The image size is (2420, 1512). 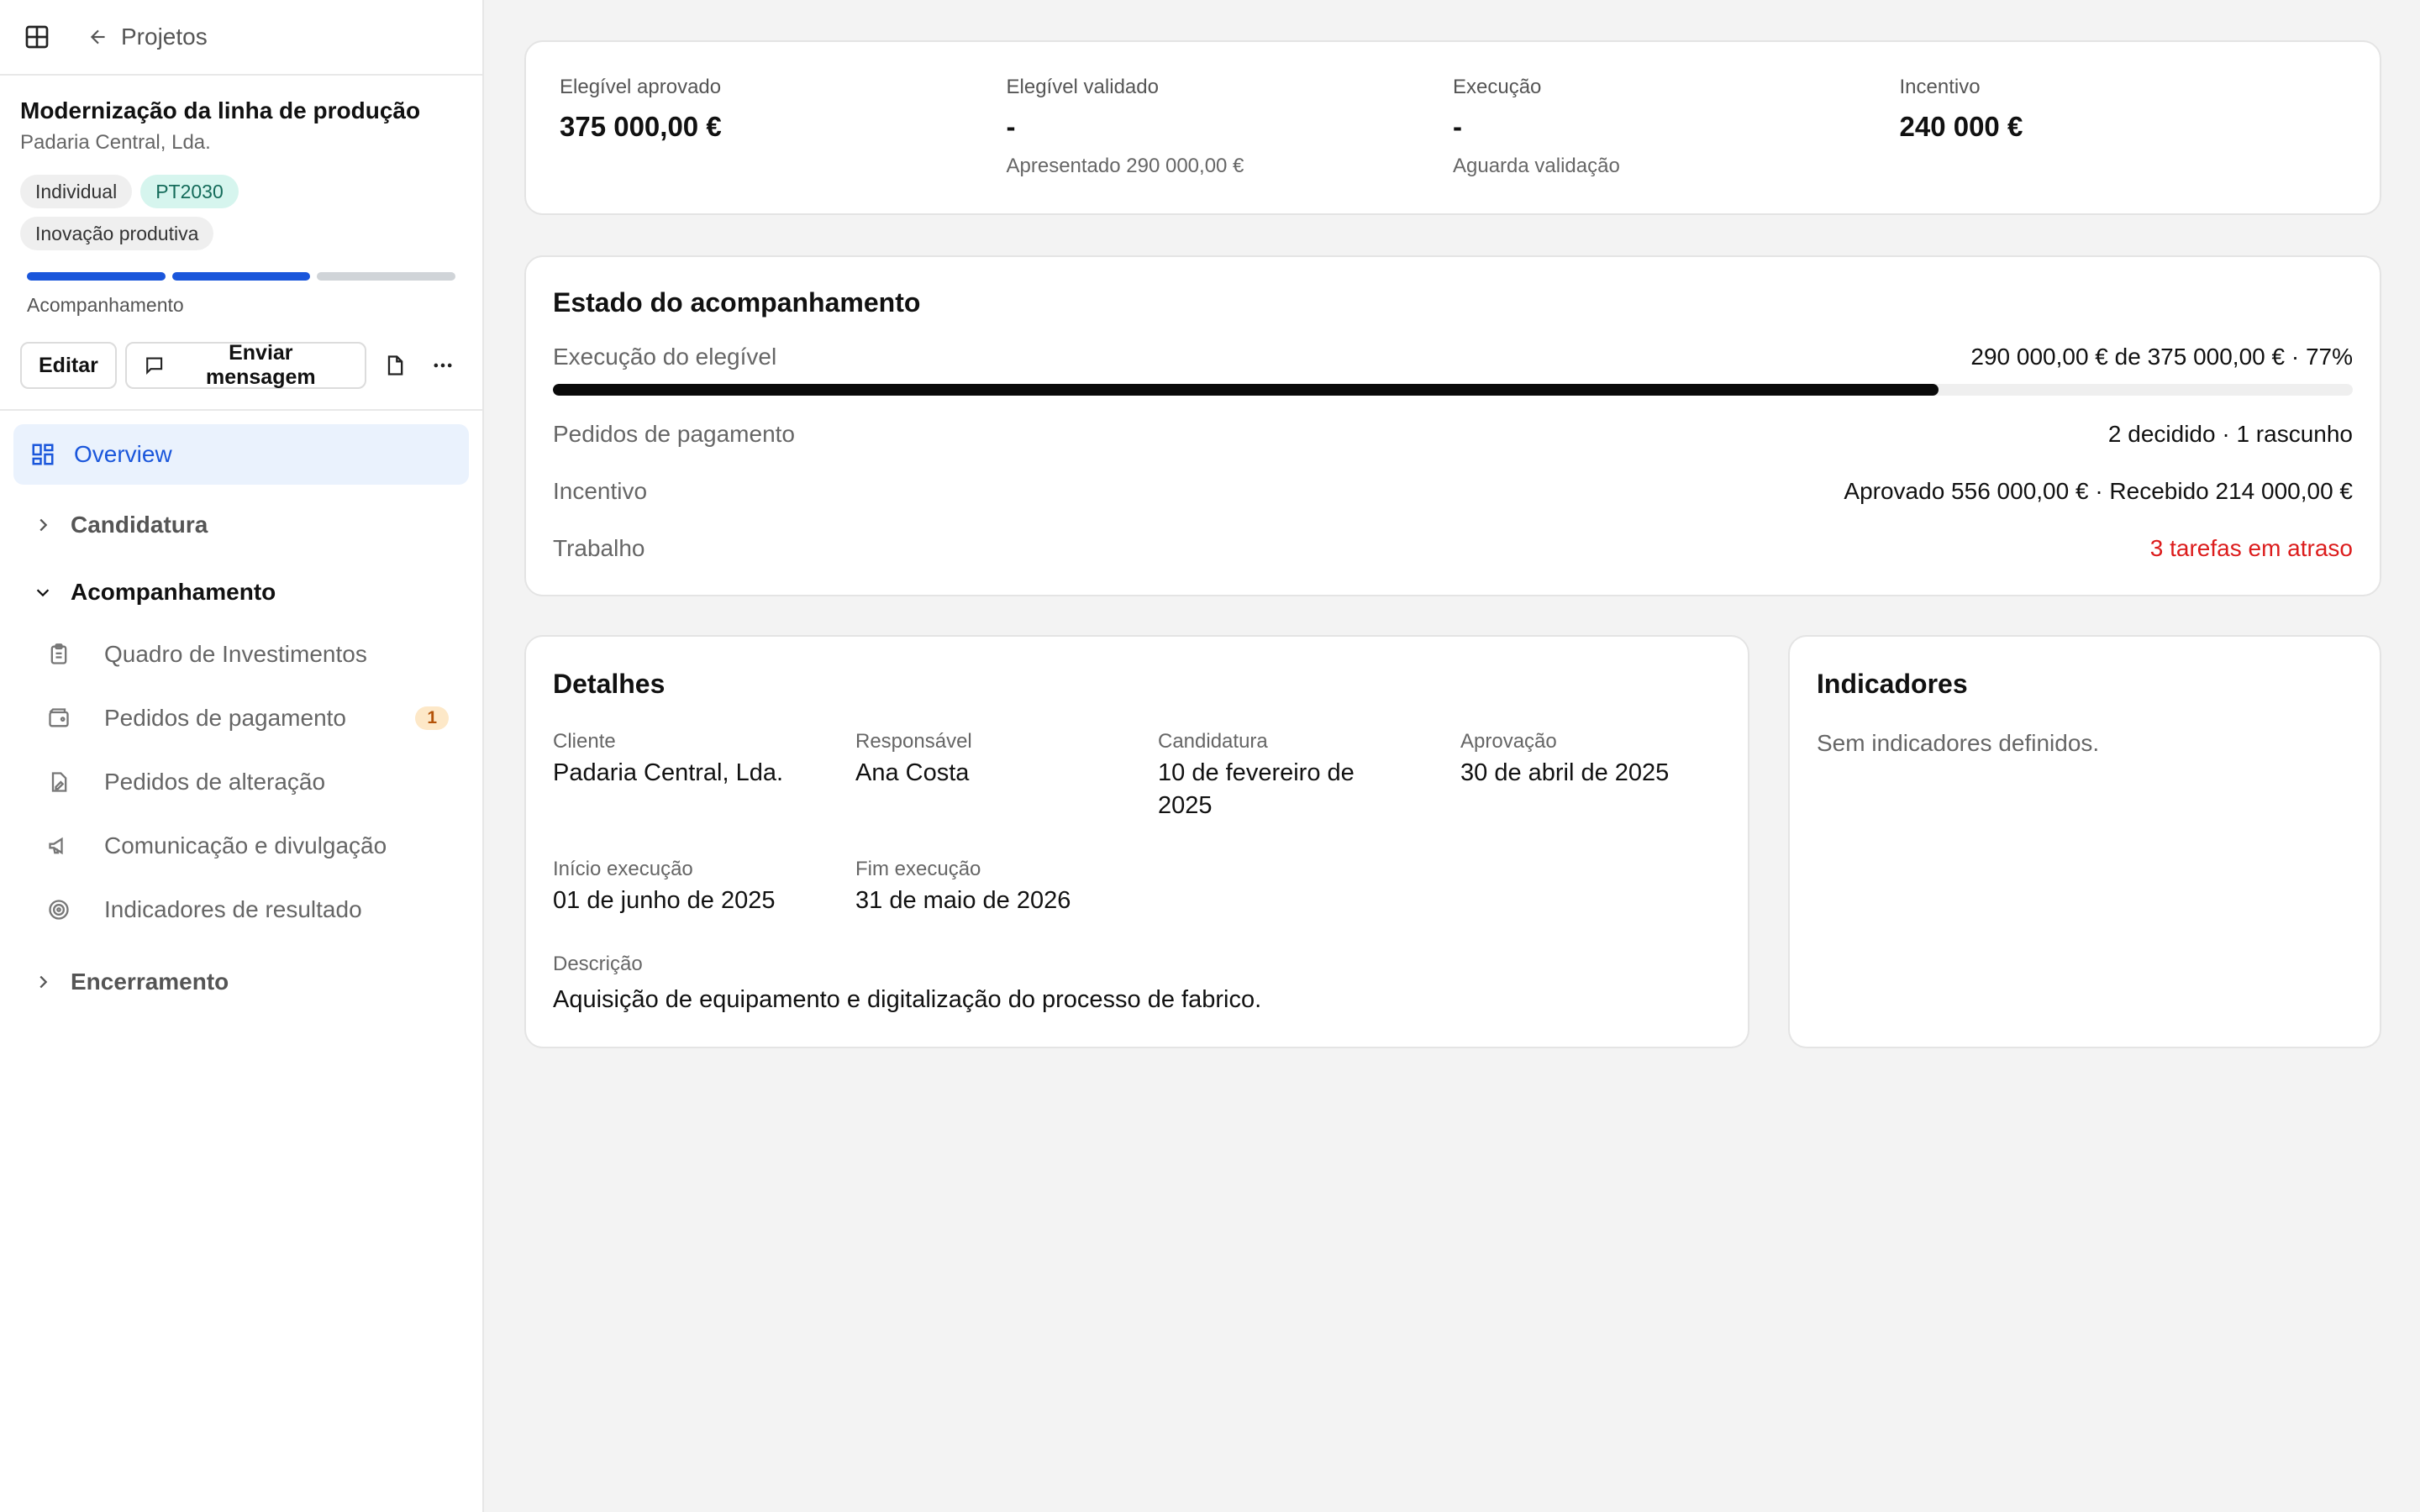 I want to click on nav-group-label: Acompanhamento, so click(x=173, y=592).